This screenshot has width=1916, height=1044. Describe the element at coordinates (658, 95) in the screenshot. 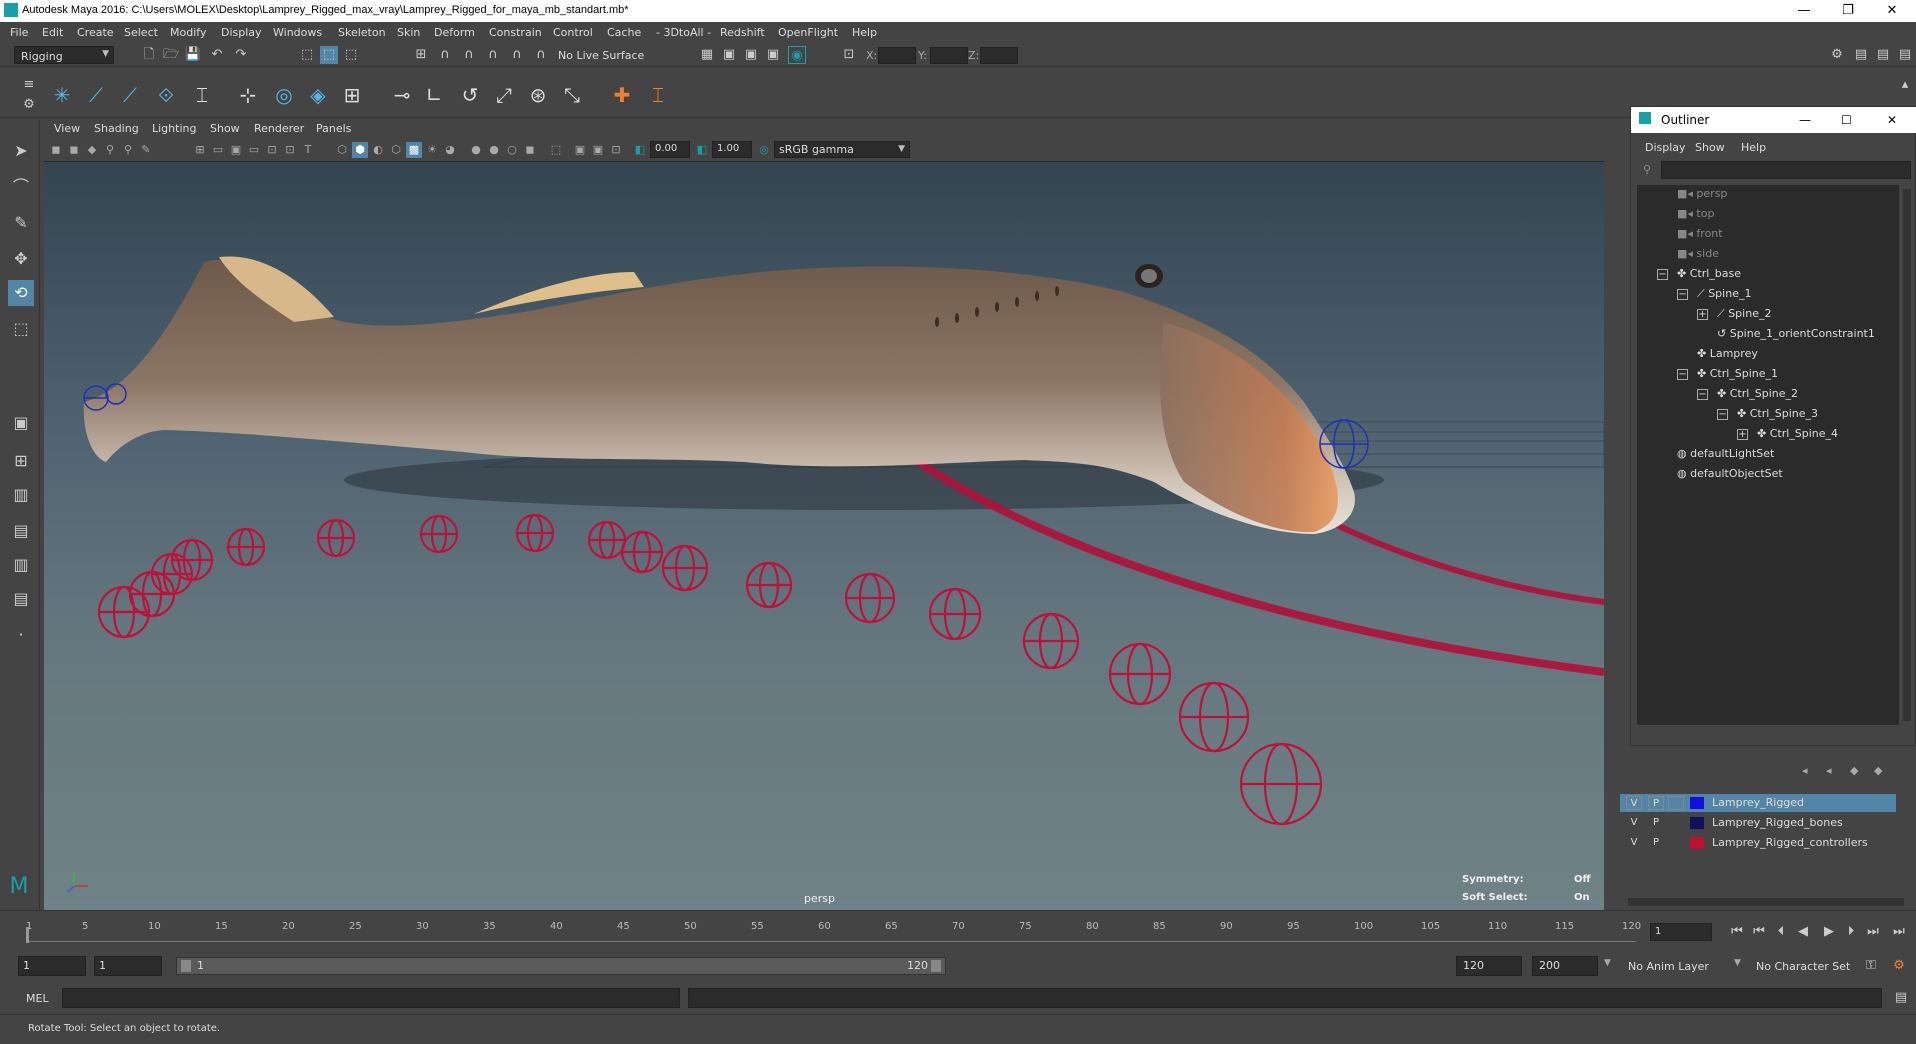

I see `paint-weights-icon: ⌶` at that location.